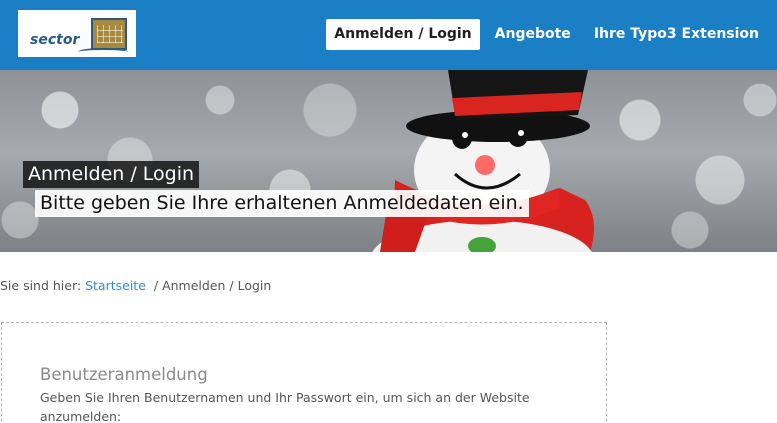 The width and height of the screenshot is (777, 423). Describe the element at coordinates (111, 174) in the screenshot. I see `hero-title: Anmelden / Login` at that location.